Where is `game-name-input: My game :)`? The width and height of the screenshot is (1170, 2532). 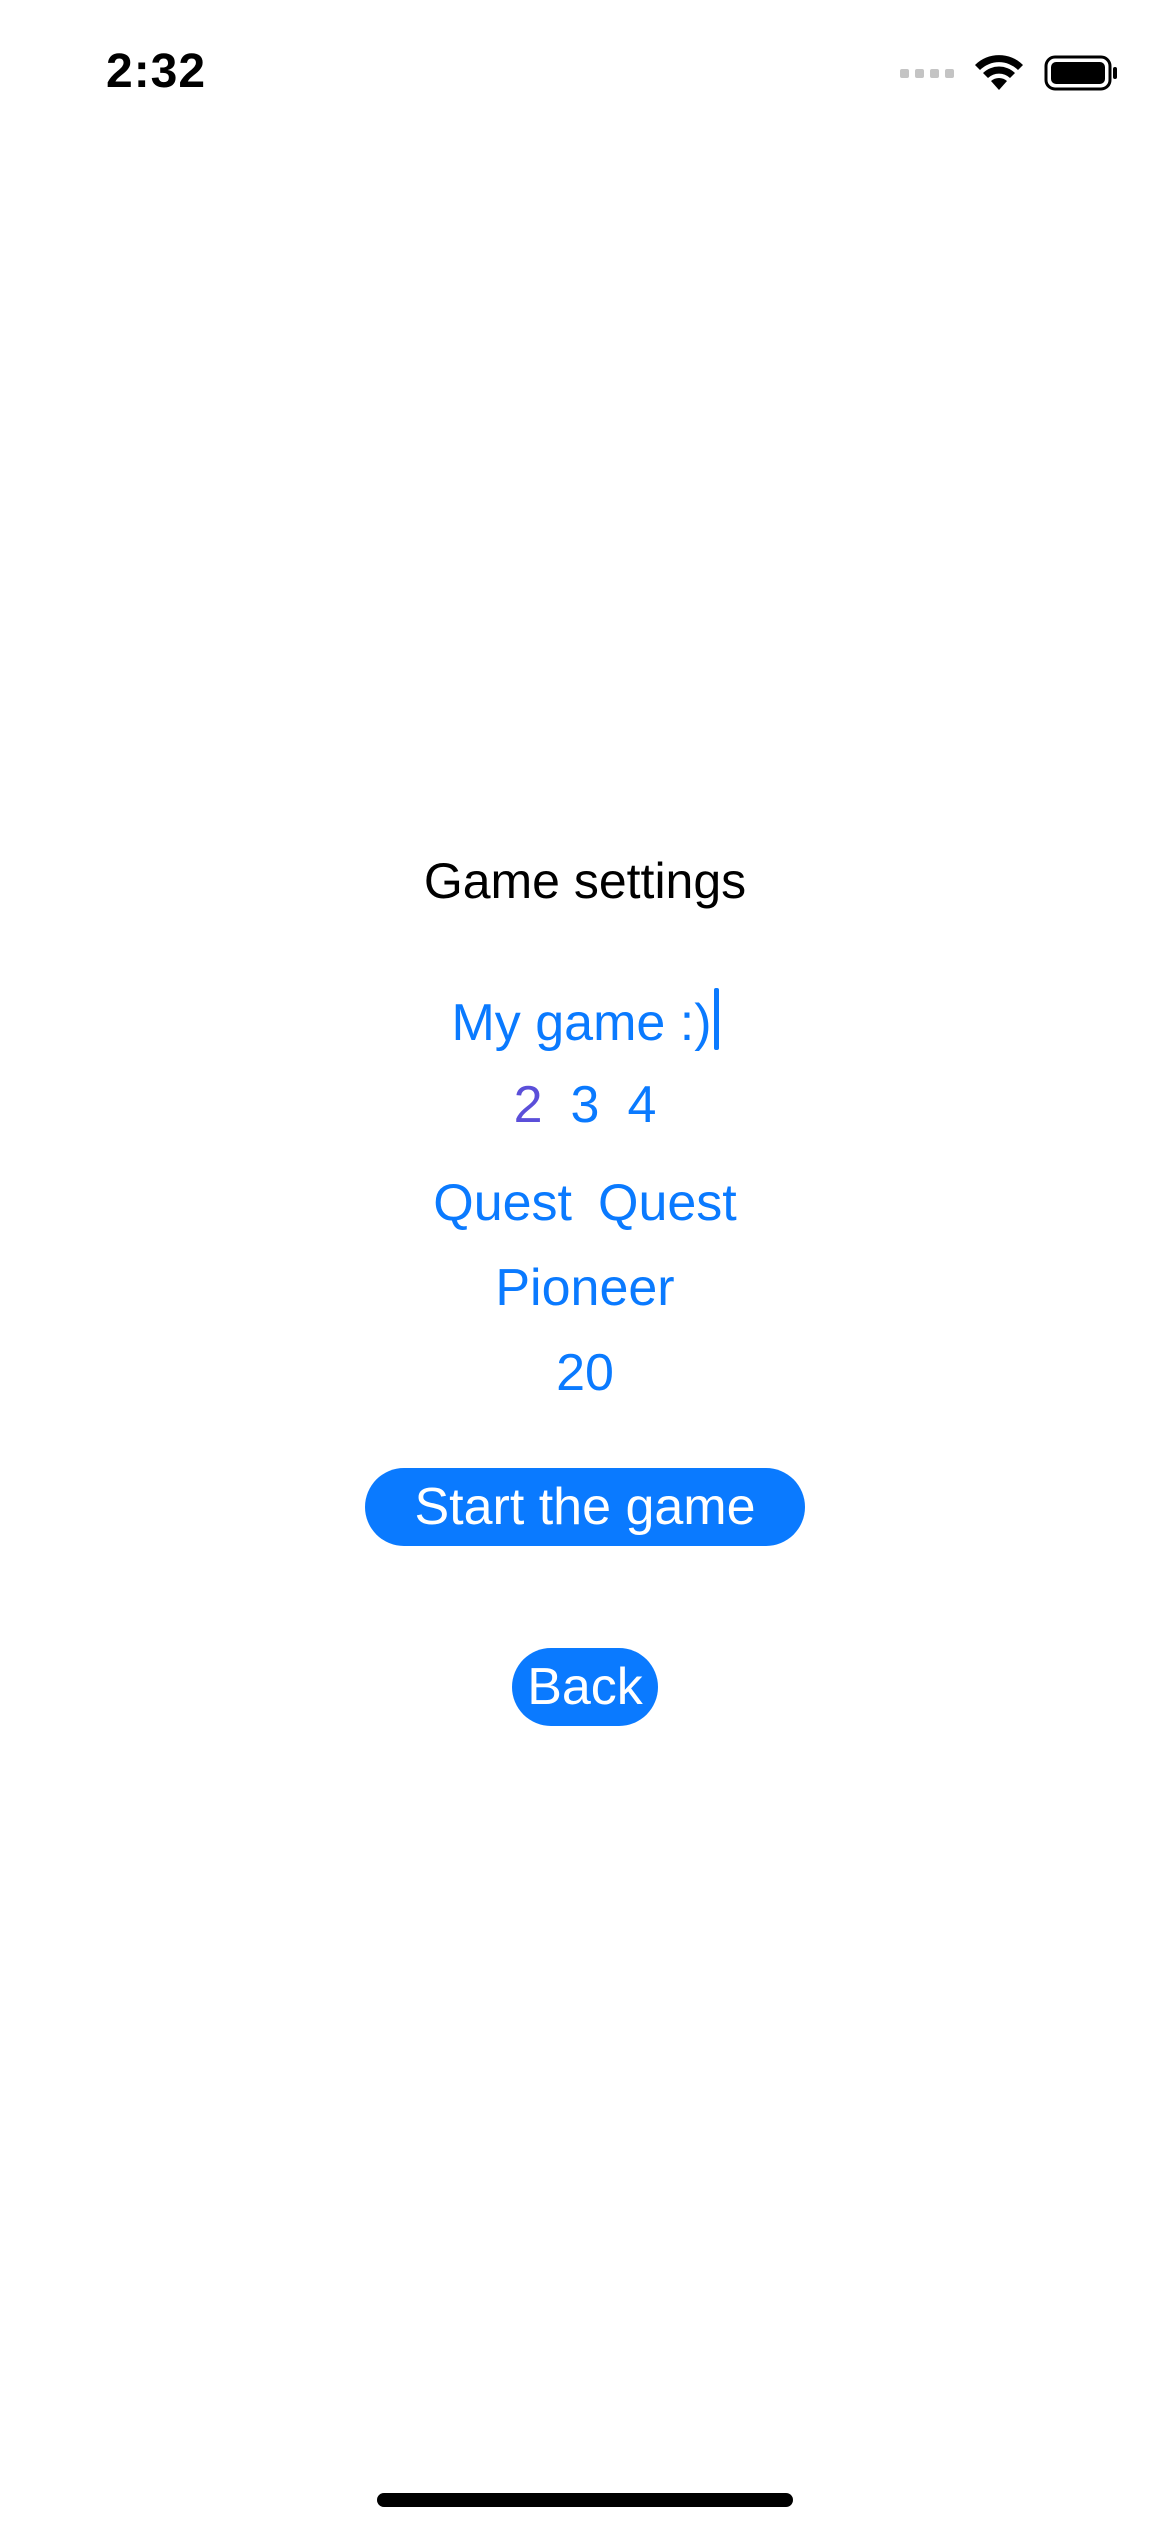 game-name-input: My game :) is located at coordinates (585, 1020).